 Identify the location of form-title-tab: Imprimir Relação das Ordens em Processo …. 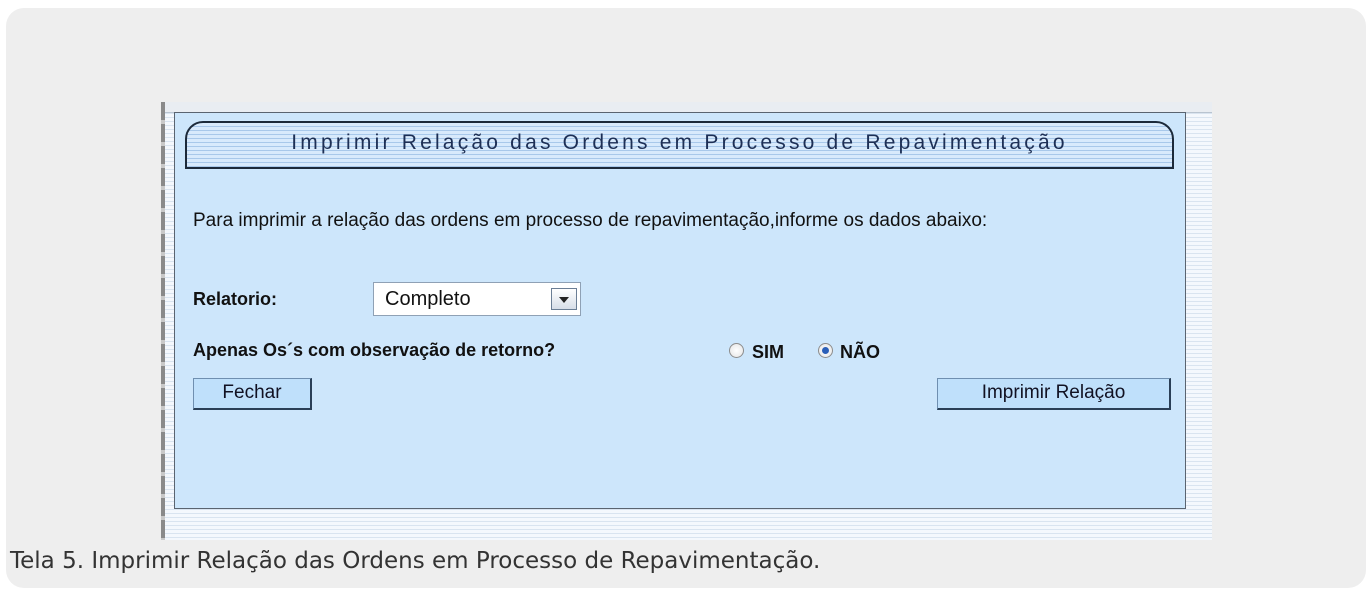
(679, 145).